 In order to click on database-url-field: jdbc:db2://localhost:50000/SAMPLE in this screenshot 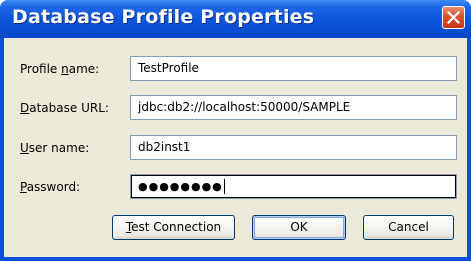, I will do `click(293, 107)`.